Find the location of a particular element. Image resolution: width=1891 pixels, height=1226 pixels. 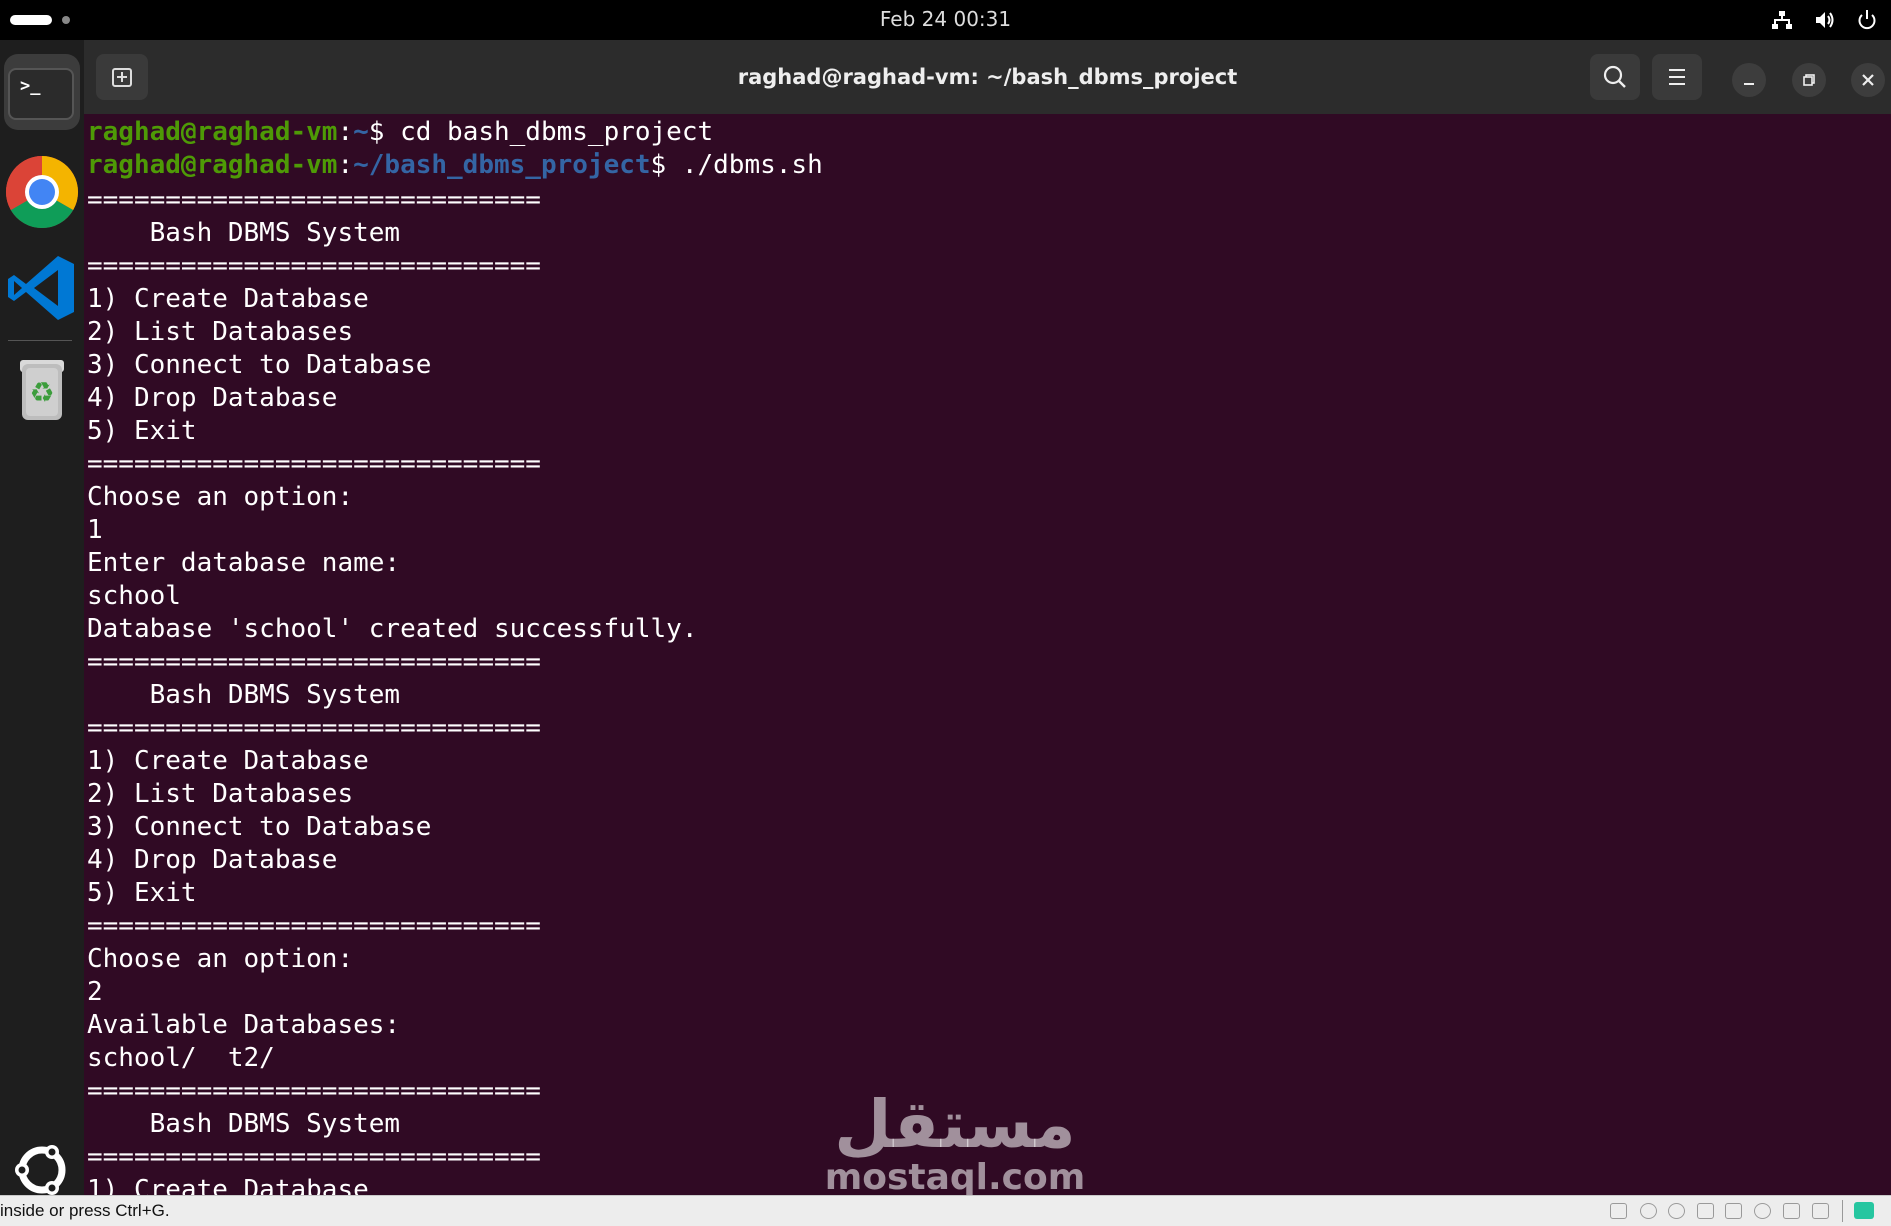

host-key-icon is located at coordinates (1864, 1210).